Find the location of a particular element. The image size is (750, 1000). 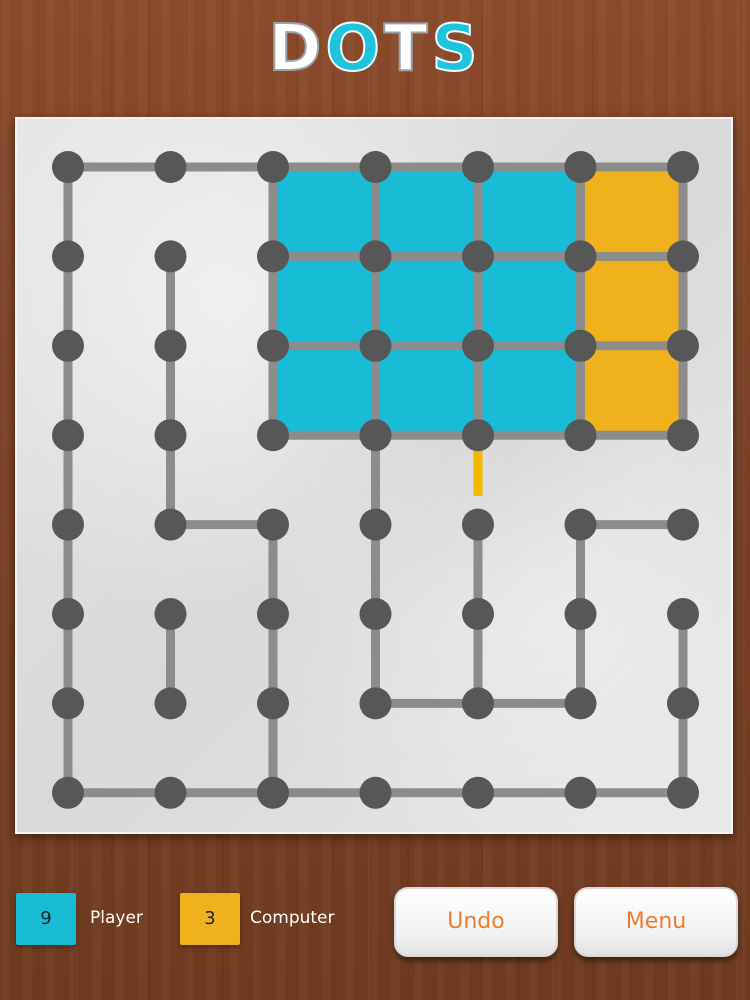

player-score-value: 9 is located at coordinates (46, 918).